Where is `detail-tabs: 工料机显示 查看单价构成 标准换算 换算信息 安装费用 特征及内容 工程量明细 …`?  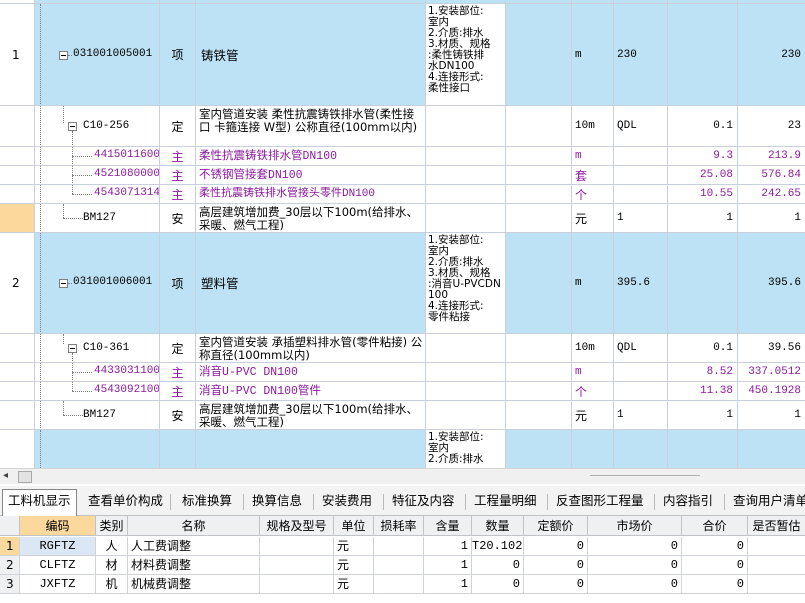
detail-tabs: 工料机显示 查看单价构成 标准换算 换算信息 安装费用 特征及内容 工程量明细 … is located at coordinates (402, 501).